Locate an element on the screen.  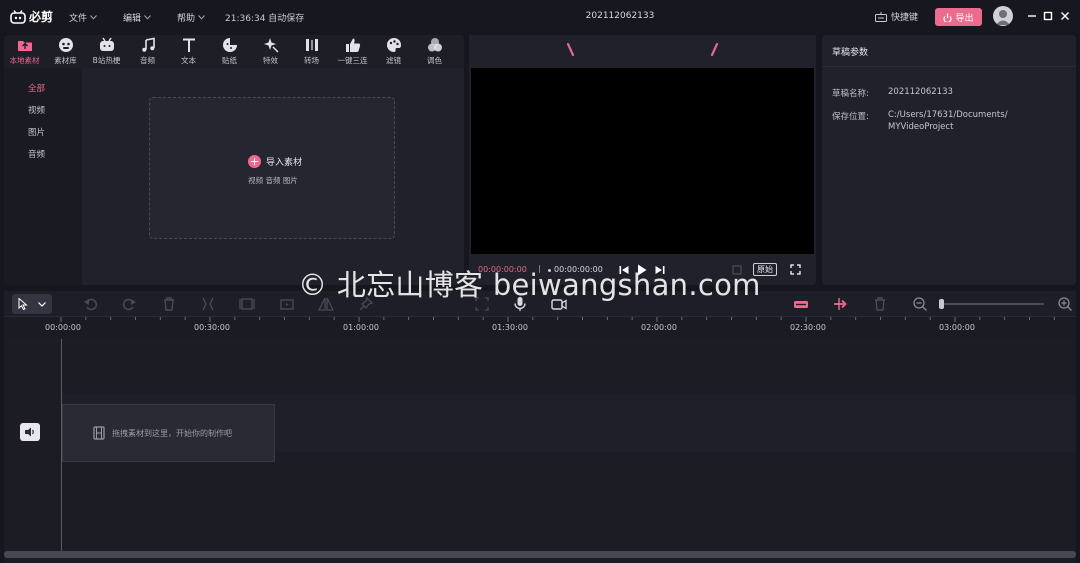
trash-icon is located at coordinates (880, 304).